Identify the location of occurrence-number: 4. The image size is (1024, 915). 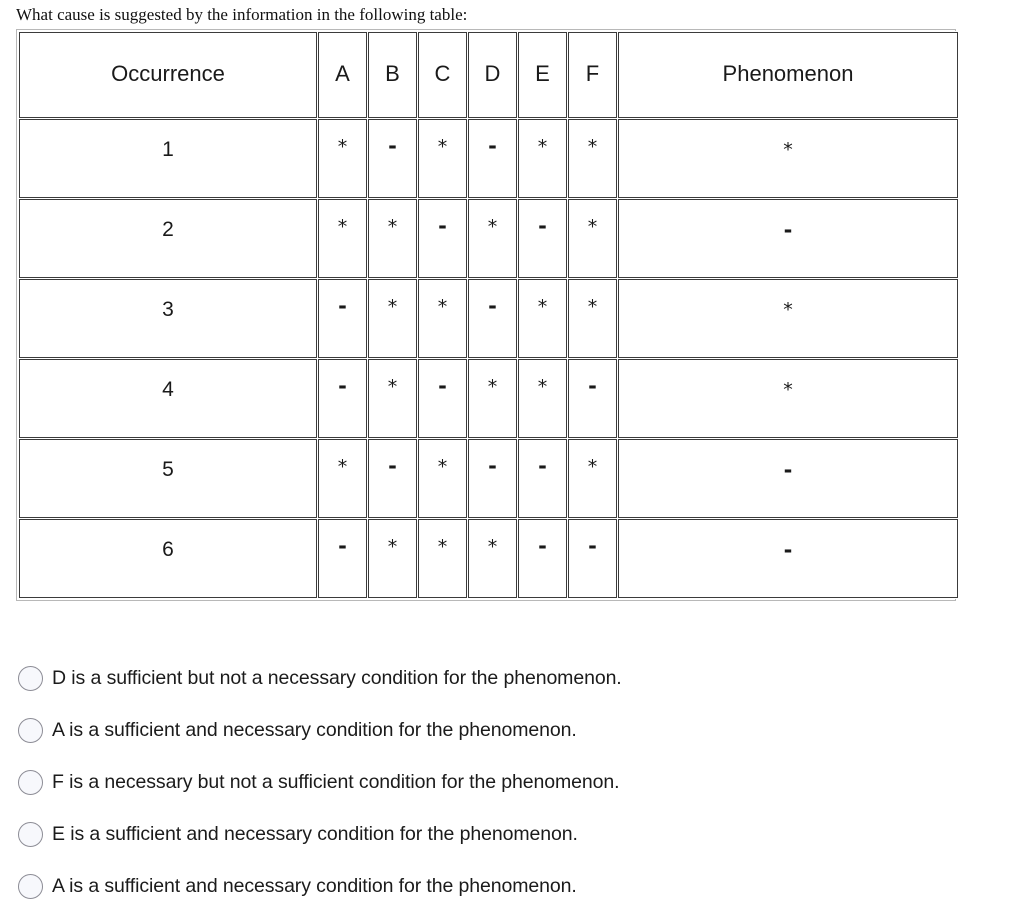
(168, 398).